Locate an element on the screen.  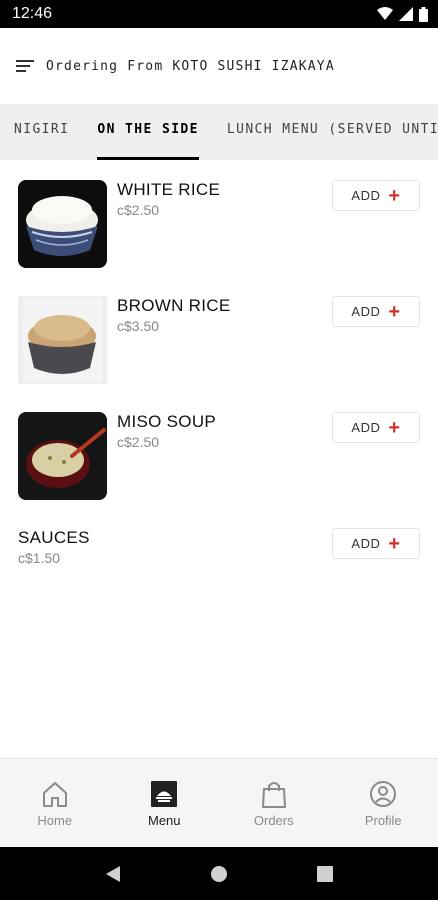
item-name: SAUCES is located at coordinates (54, 537).